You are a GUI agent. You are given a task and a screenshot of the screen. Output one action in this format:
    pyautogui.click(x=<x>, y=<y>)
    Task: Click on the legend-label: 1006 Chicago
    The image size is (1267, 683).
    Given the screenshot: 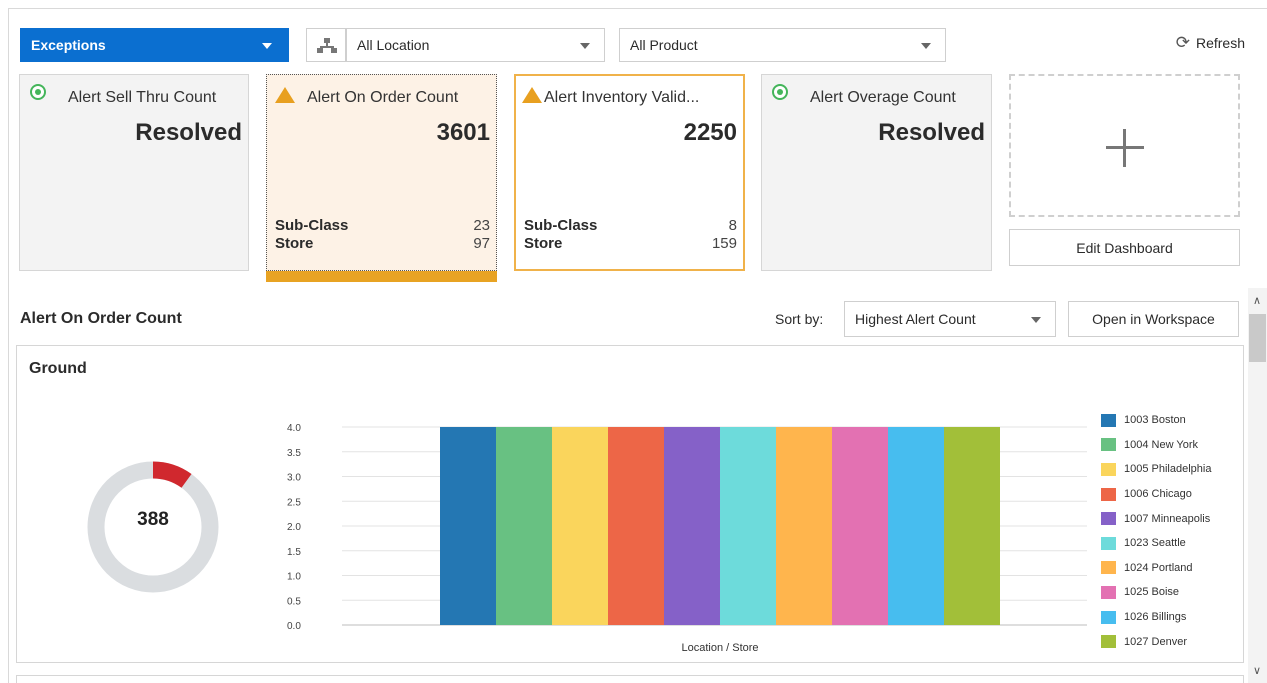 What is the action you would take?
    pyautogui.click(x=1158, y=494)
    